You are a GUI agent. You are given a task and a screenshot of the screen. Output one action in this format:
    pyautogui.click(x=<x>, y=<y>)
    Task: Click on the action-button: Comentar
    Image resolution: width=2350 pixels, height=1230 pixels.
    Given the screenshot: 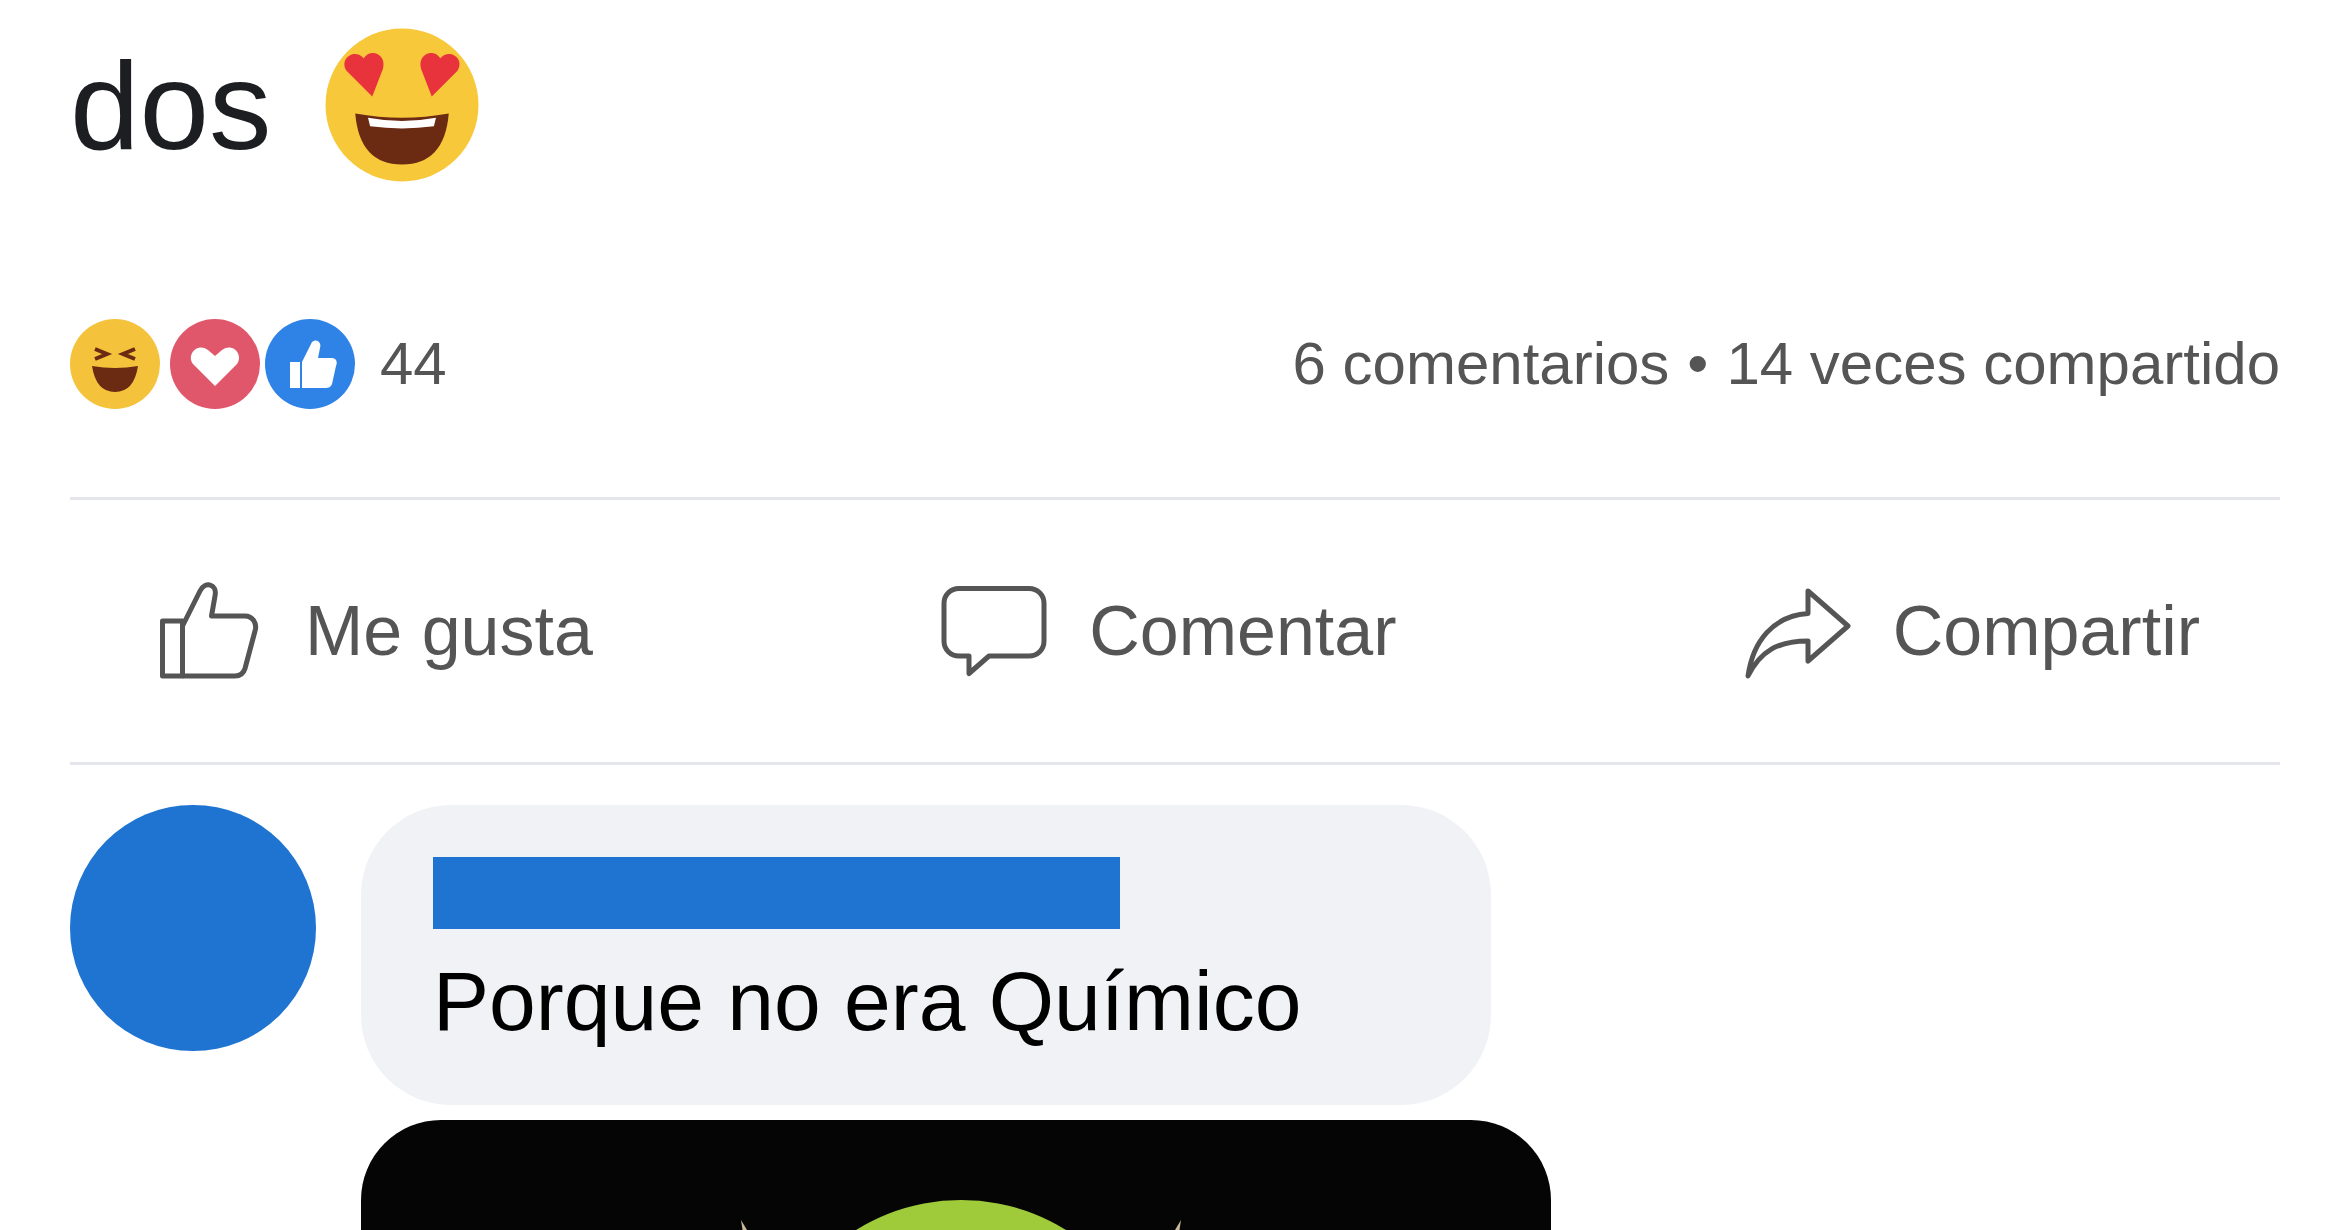 What is the action you would take?
    pyautogui.click(x=1165, y=631)
    